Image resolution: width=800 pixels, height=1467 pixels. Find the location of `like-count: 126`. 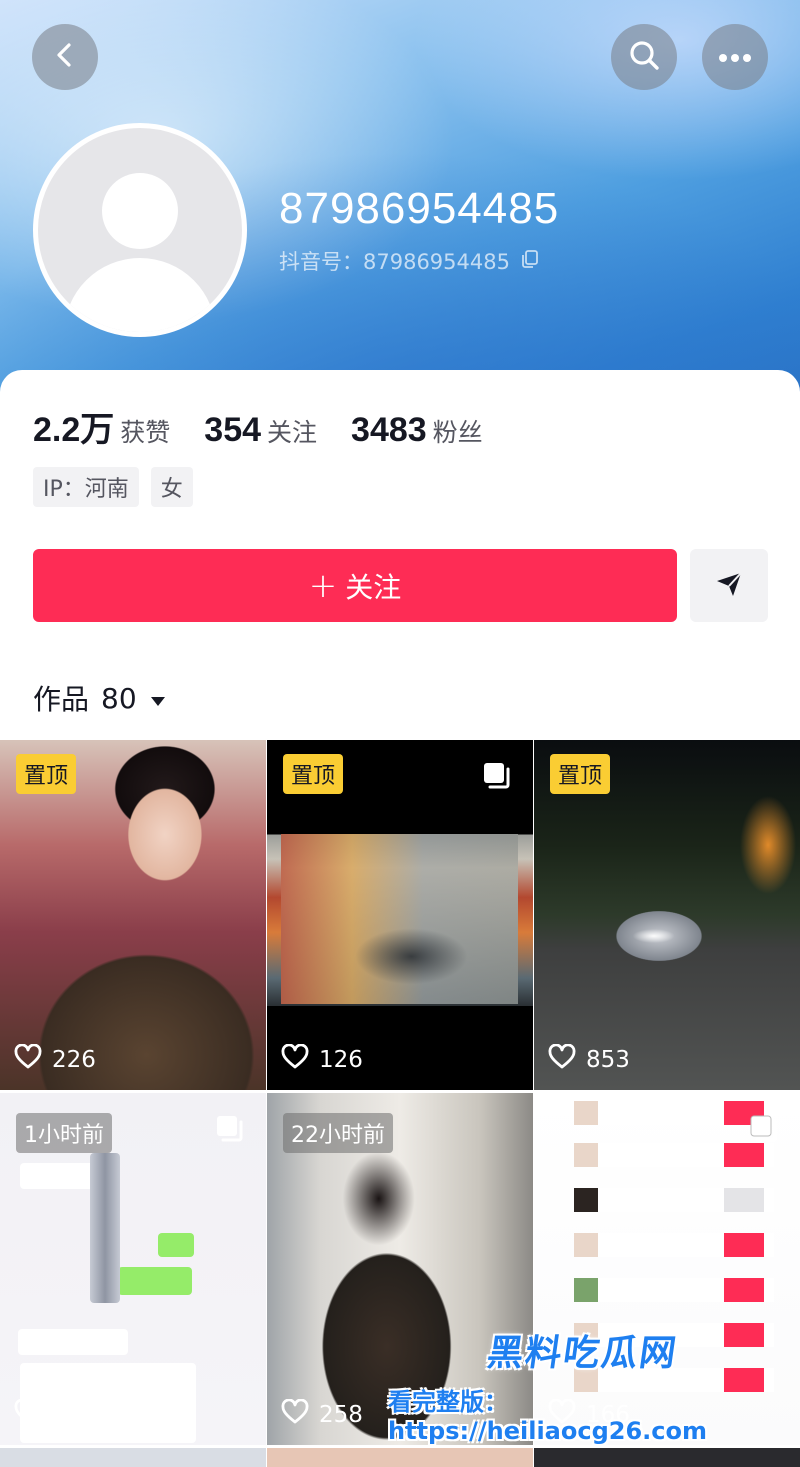

like-count: 126 is located at coordinates (322, 1059).